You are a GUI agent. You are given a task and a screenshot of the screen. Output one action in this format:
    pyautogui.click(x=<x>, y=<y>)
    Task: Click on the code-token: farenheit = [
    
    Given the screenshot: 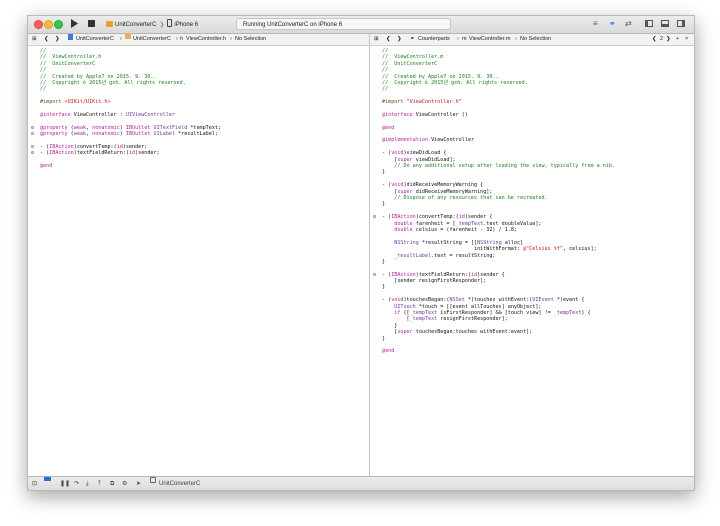 What is the action you would take?
    pyautogui.click(x=434, y=223)
    